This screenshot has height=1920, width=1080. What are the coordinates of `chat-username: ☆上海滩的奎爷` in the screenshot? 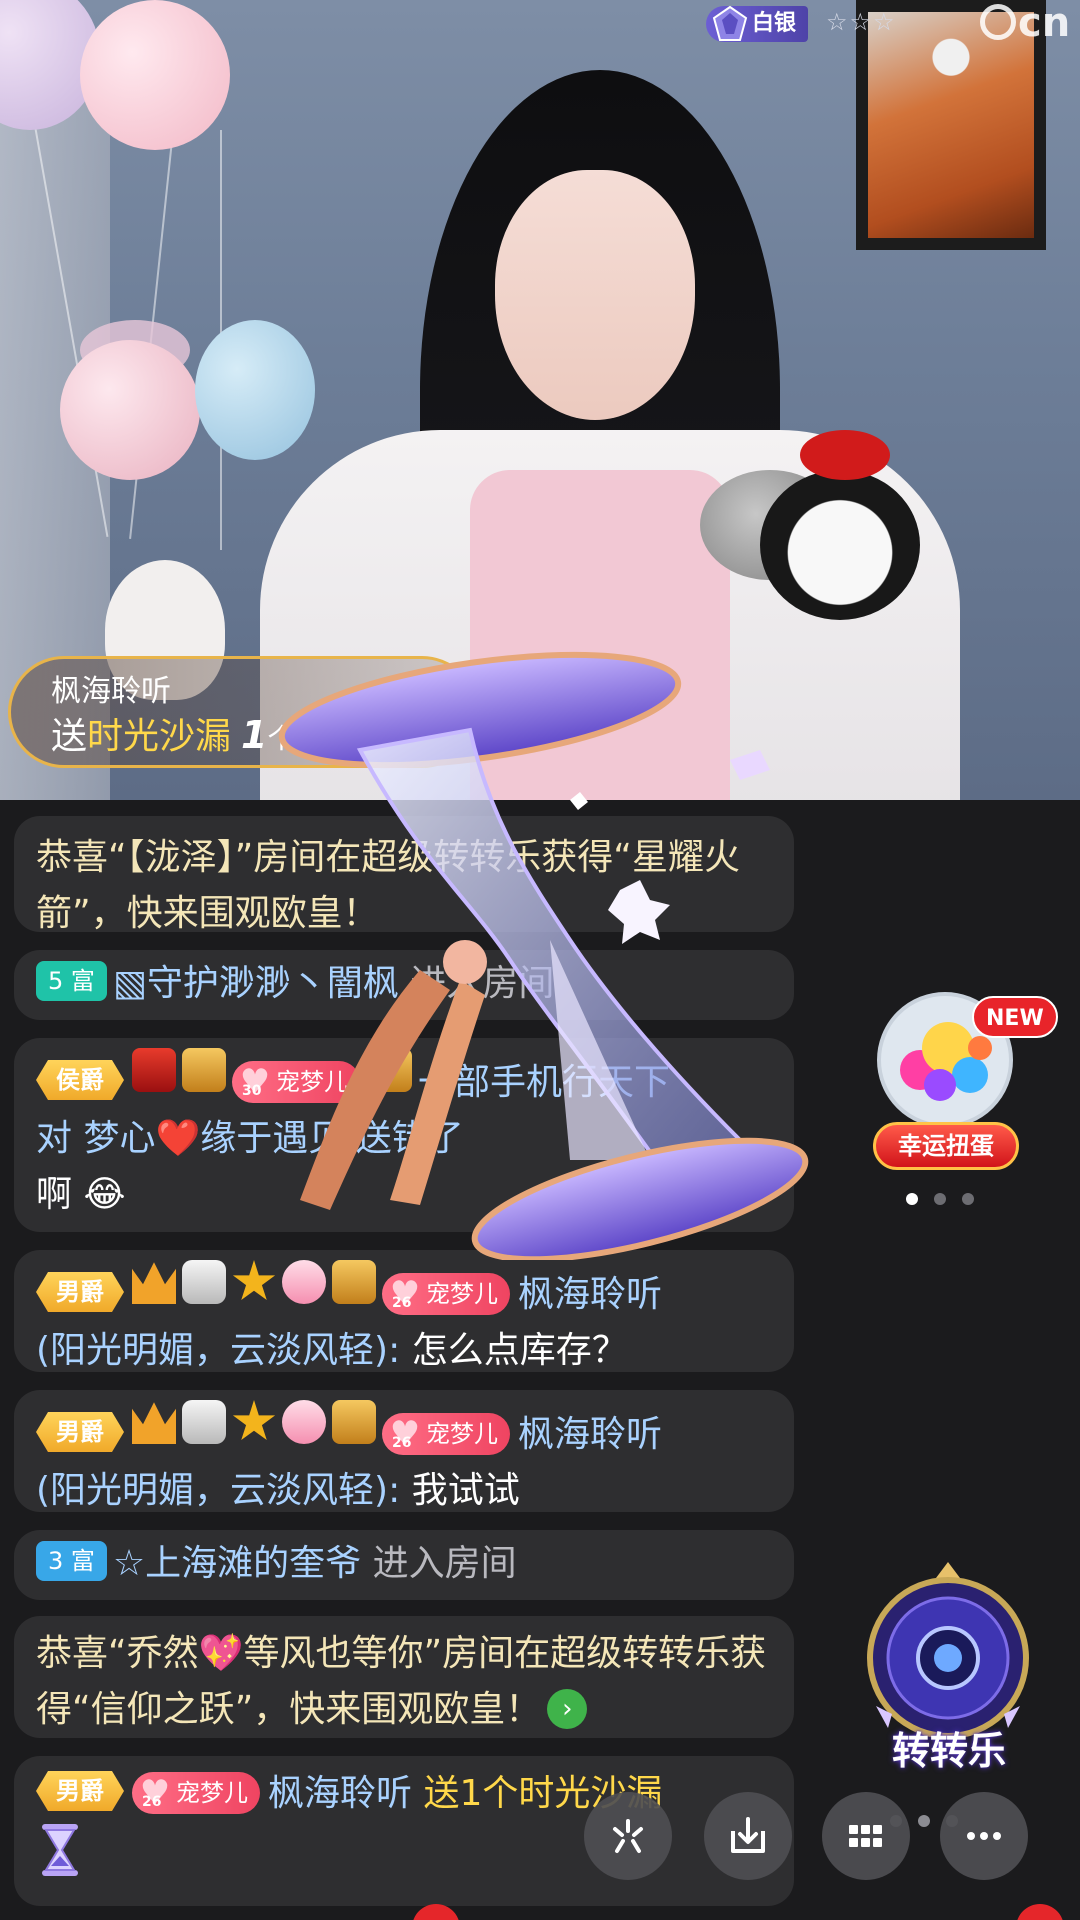 It's located at (237, 1563).